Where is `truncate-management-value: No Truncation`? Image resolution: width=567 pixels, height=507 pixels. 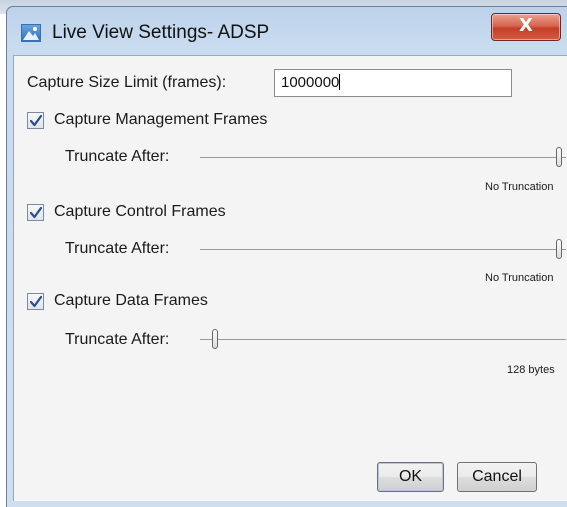 truncate-management-value: No Truncation is located at coordinates (519, 187).